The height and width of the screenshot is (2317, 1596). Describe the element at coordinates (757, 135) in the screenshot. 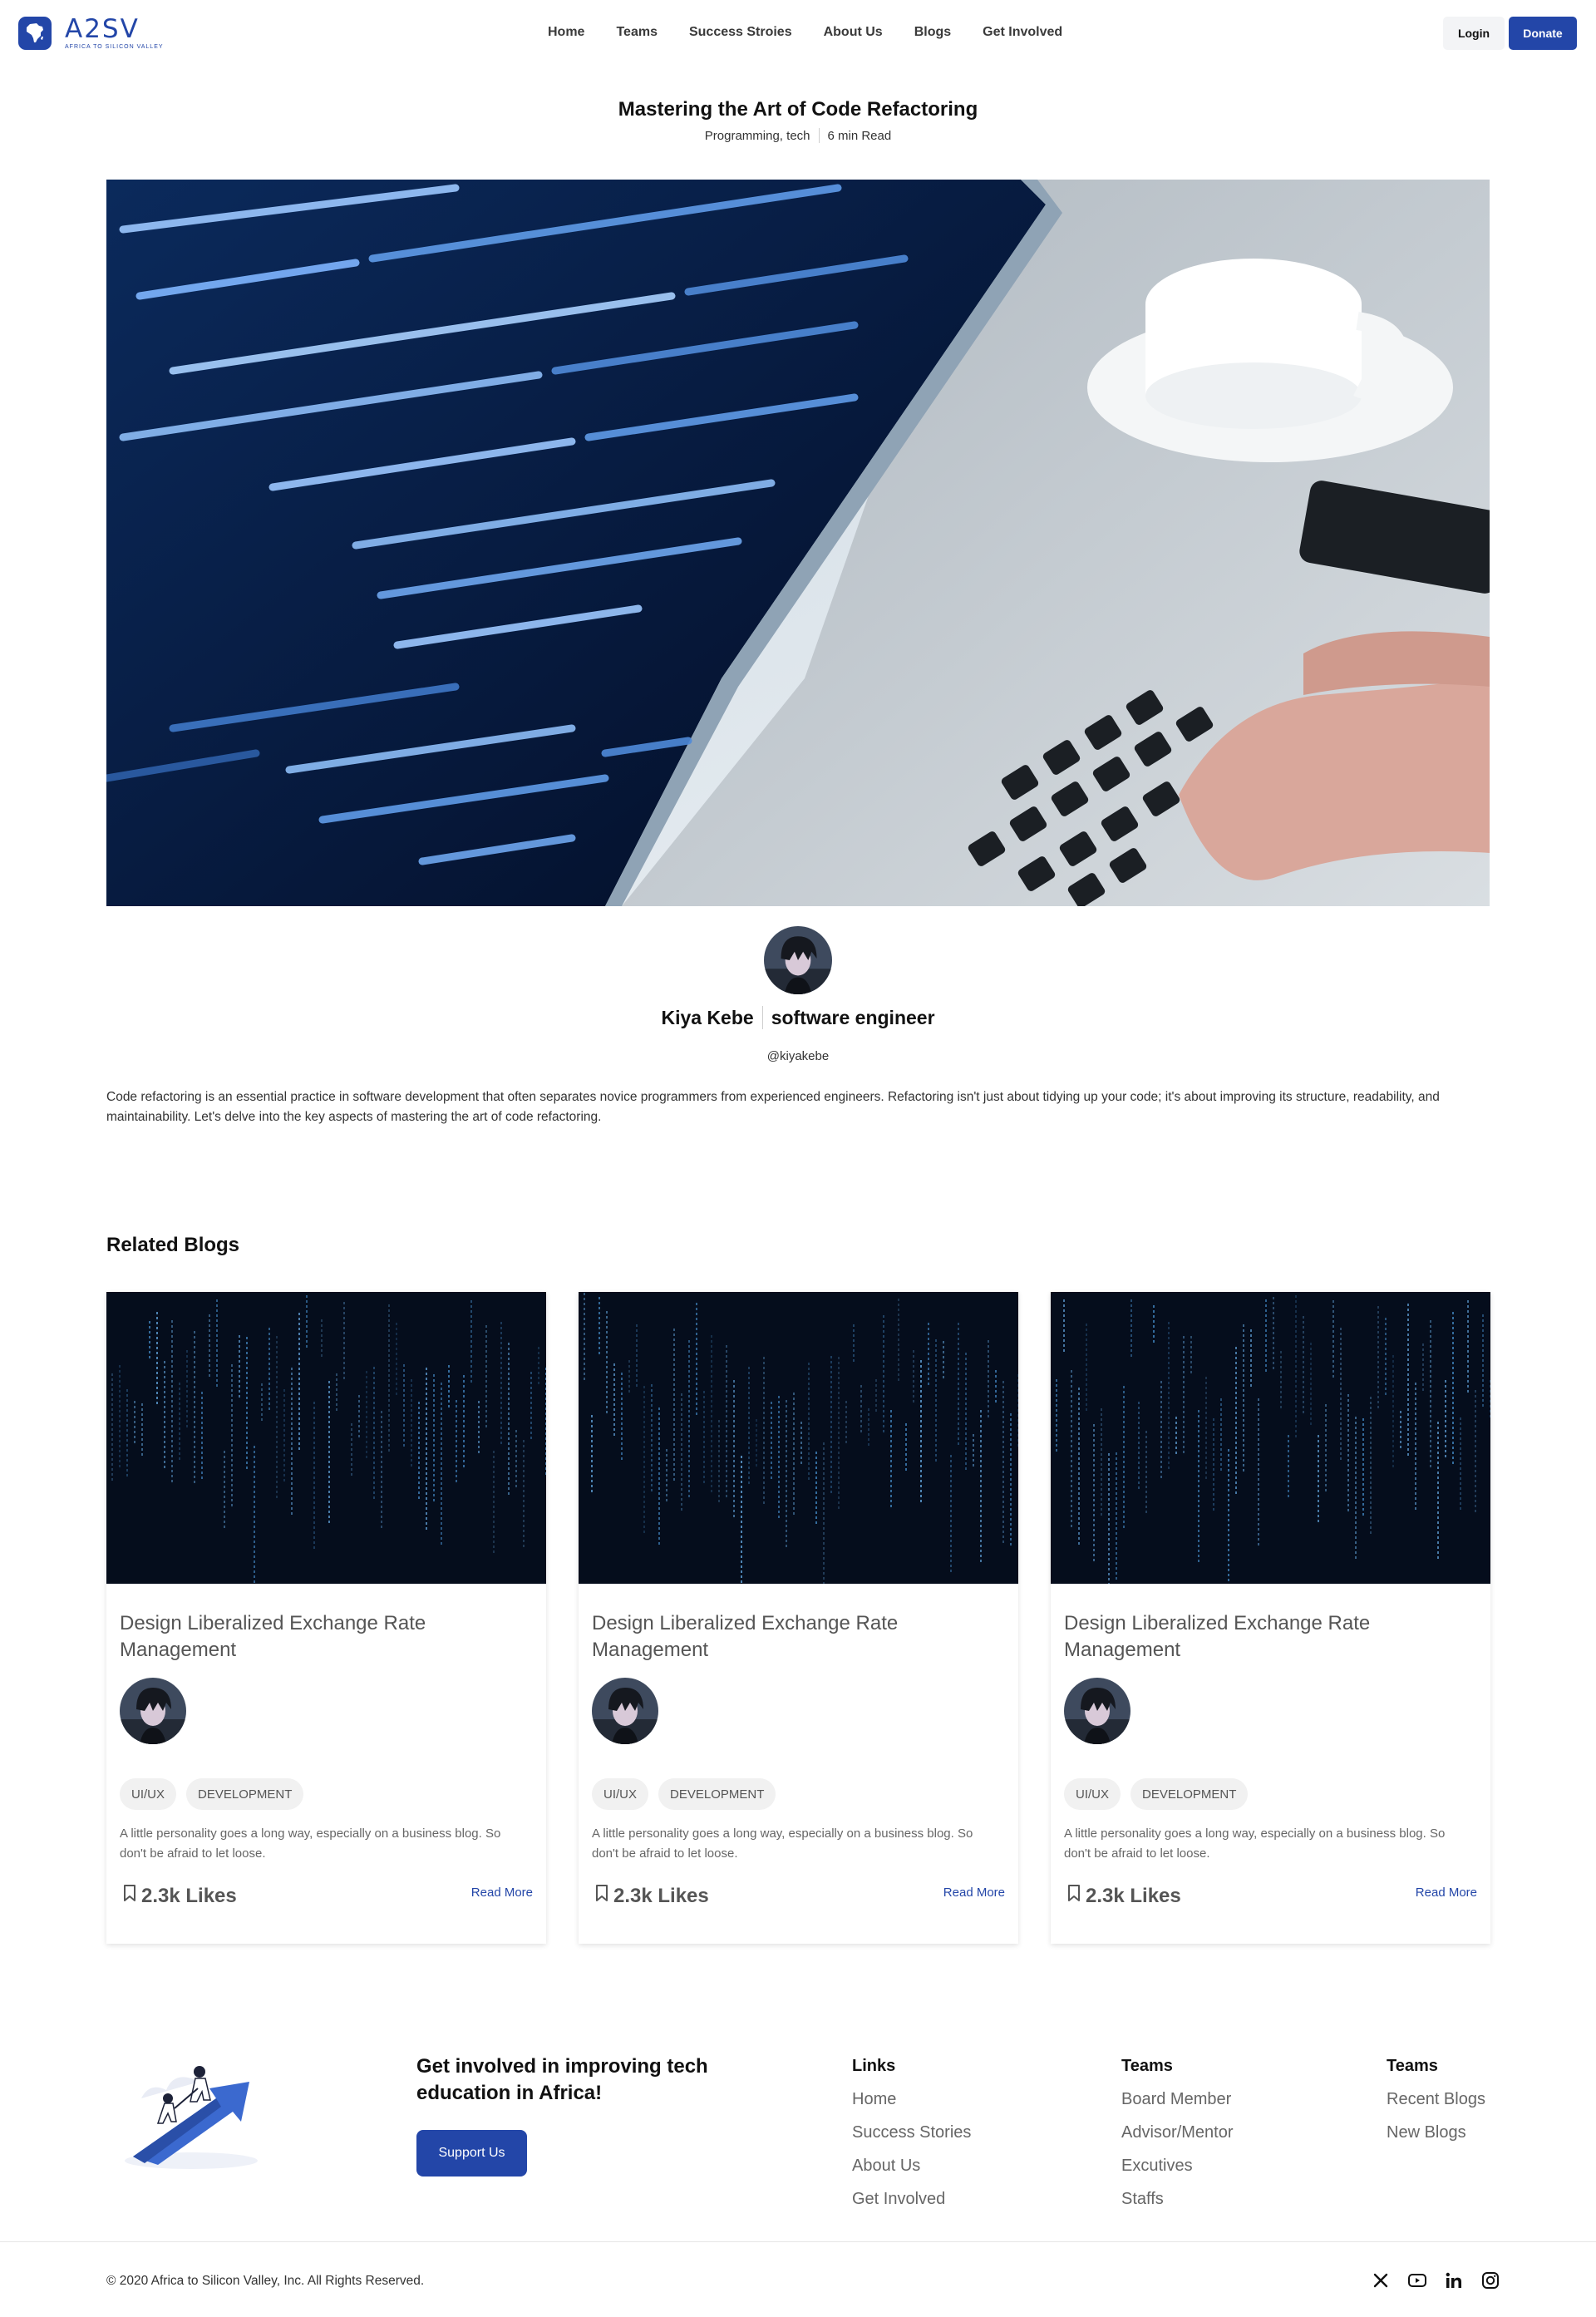

I see `article-categories: Programming, tech` at that location.